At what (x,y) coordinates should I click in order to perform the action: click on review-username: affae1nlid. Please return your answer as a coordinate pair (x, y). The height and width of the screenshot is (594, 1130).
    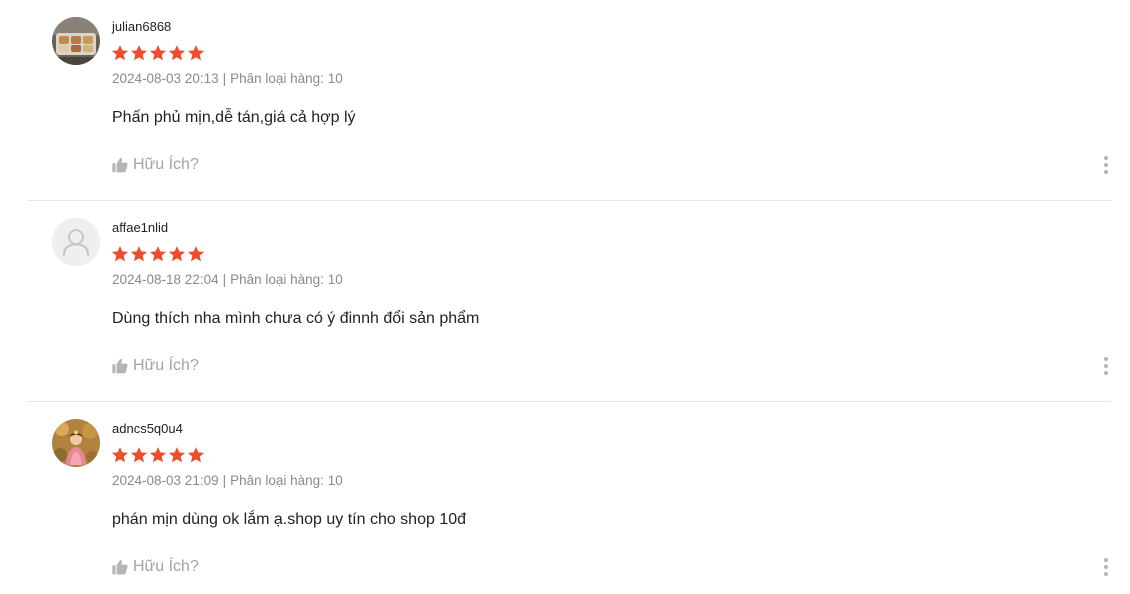
    Looking at the image, I should click on (140, 227).